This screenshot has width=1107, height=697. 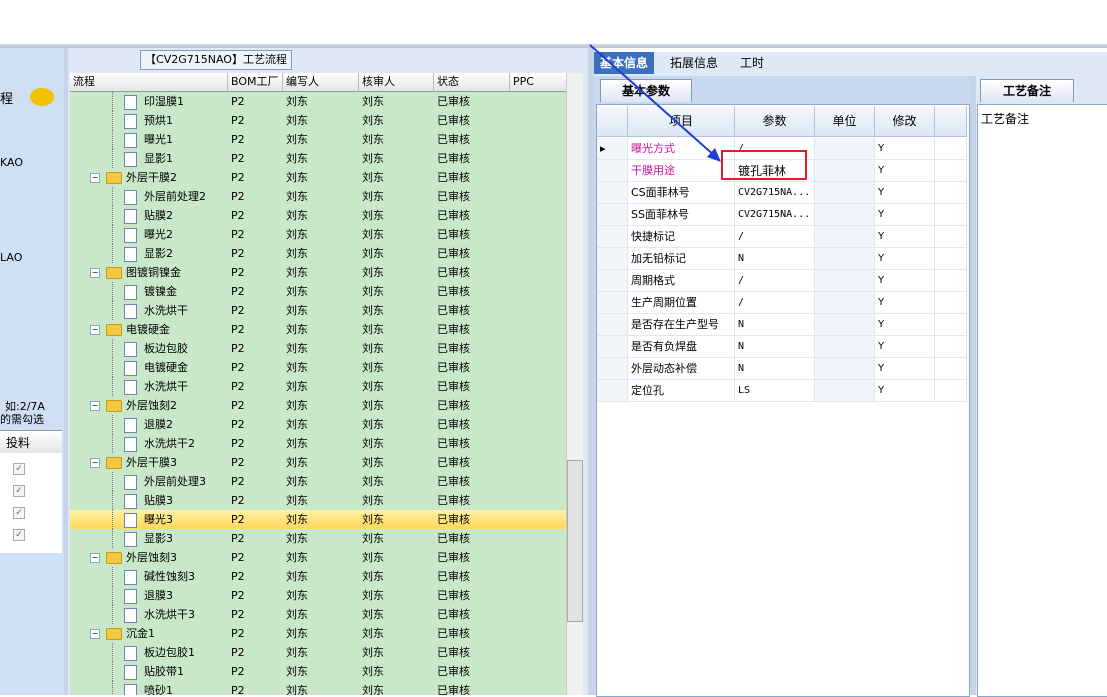 I want to click on table-row: − 外层蚀刻2 P2 刘东 刘东 已审核, so click(x=318, y=405).